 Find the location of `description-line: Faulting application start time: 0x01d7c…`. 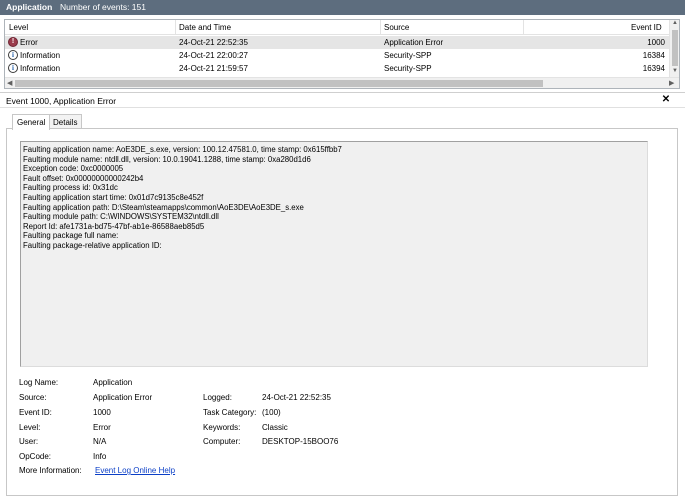

description-line: Faulting application start time: 0x01d7c… is located at coordinates (113, 197).